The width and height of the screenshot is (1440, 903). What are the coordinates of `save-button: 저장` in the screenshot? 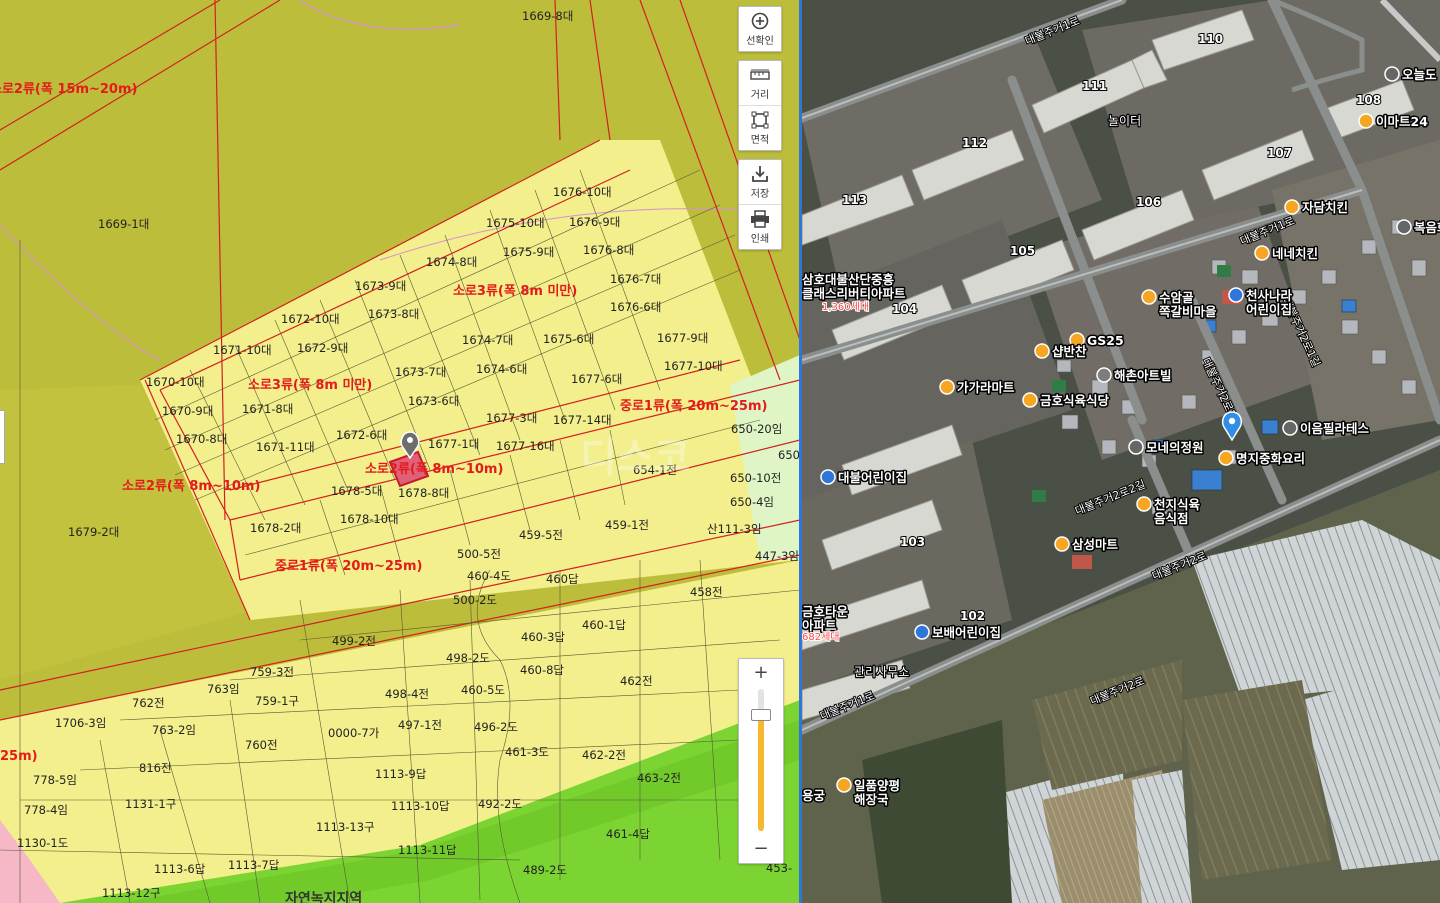 It's located at (760, 182).